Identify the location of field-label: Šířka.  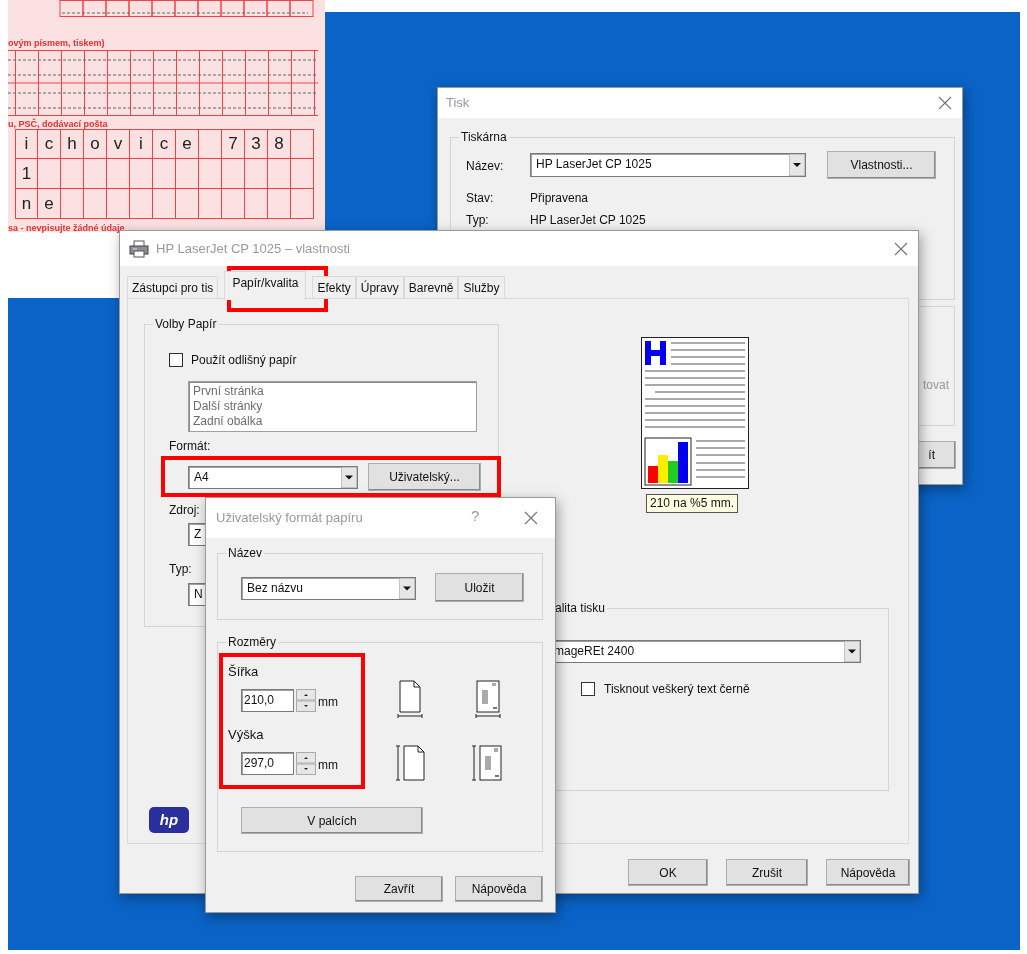
(243, 672).